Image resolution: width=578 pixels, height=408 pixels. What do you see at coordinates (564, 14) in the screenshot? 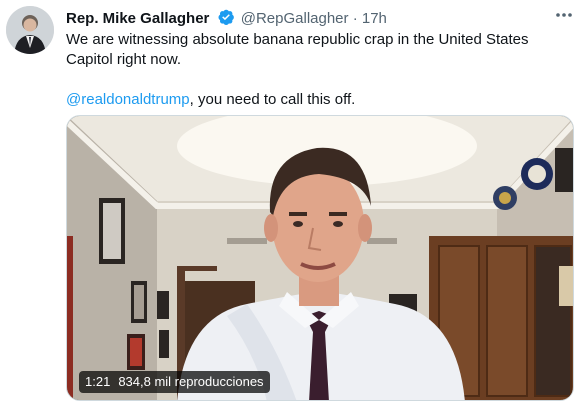
I see `more-options-icon` at bounding box center [564, 14].